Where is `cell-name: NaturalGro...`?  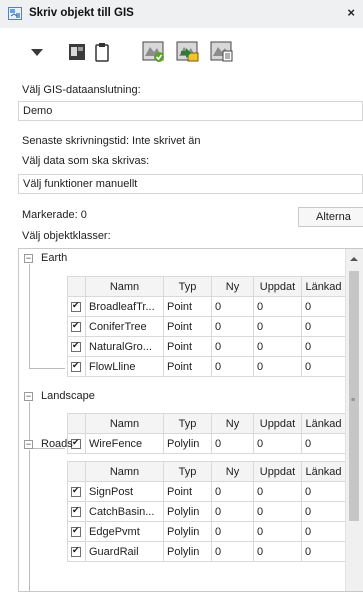
cell-name: NaturalGro... is located at coordinates (124, 346).